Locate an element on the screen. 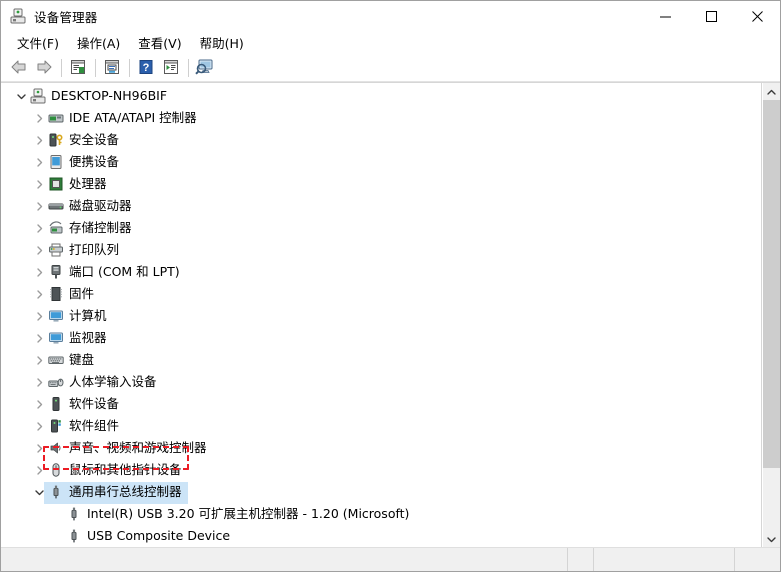 Image resolution: width=781 pixels, height=572 pixels. scrollbar-track is located at coordinates (771, 315).